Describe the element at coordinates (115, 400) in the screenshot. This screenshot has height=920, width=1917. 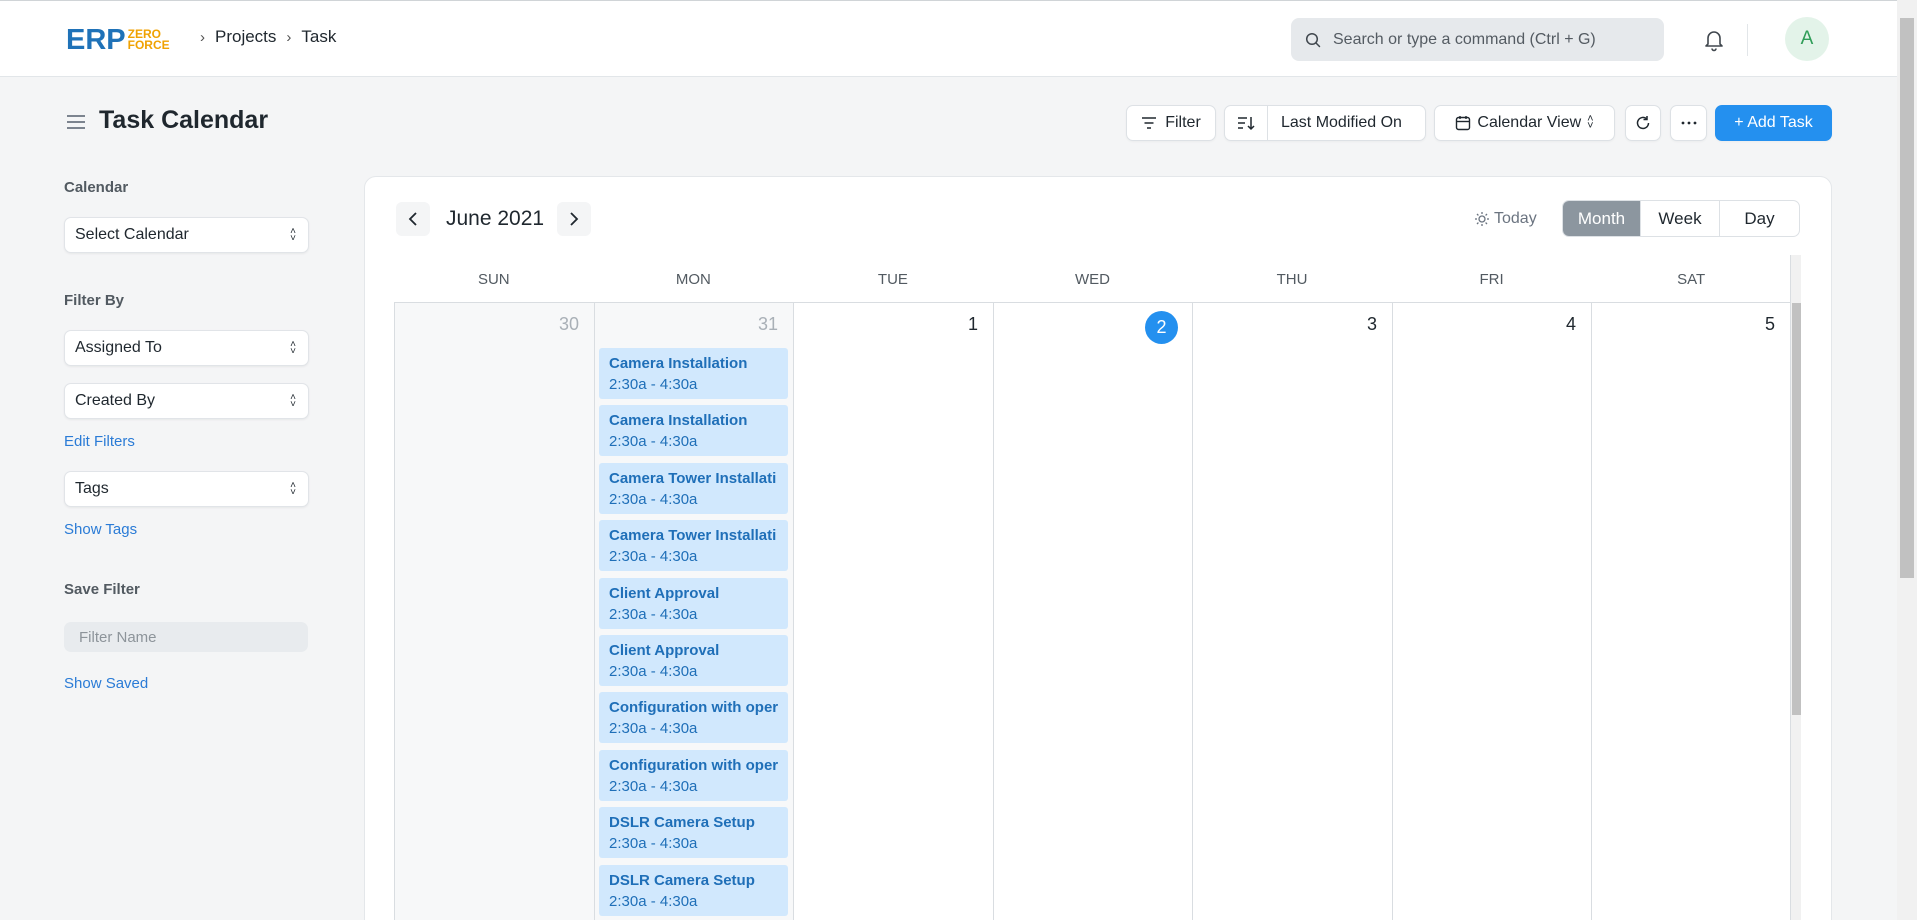
I see `created-by-value: Created By` at that location.